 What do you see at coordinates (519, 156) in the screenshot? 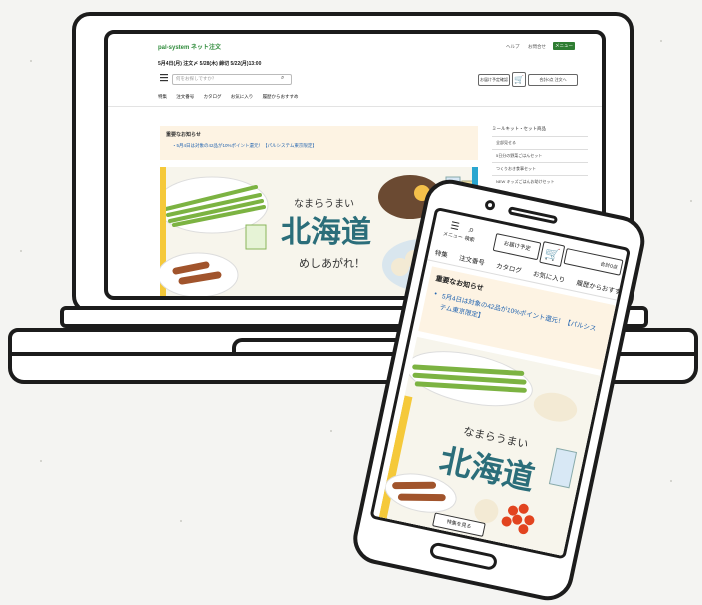
I see `sidebar-item-veg-set: 5日分の野菜ごはんセット` at bounding box center [519, 156].